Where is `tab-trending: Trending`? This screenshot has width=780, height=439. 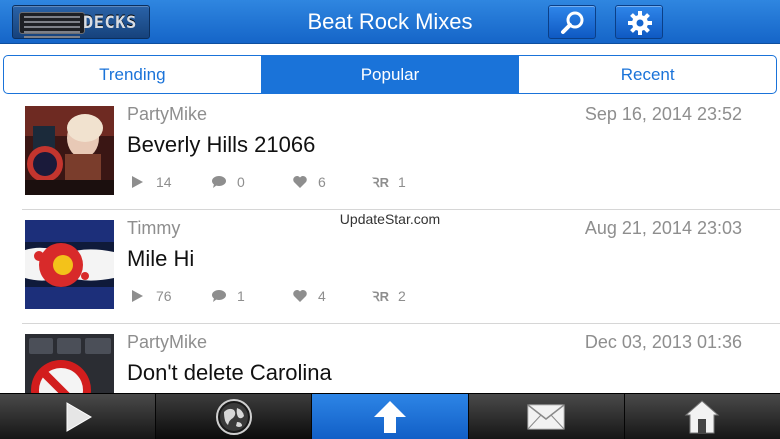 tab-trending: Trending is located at coordinates (132, 74).